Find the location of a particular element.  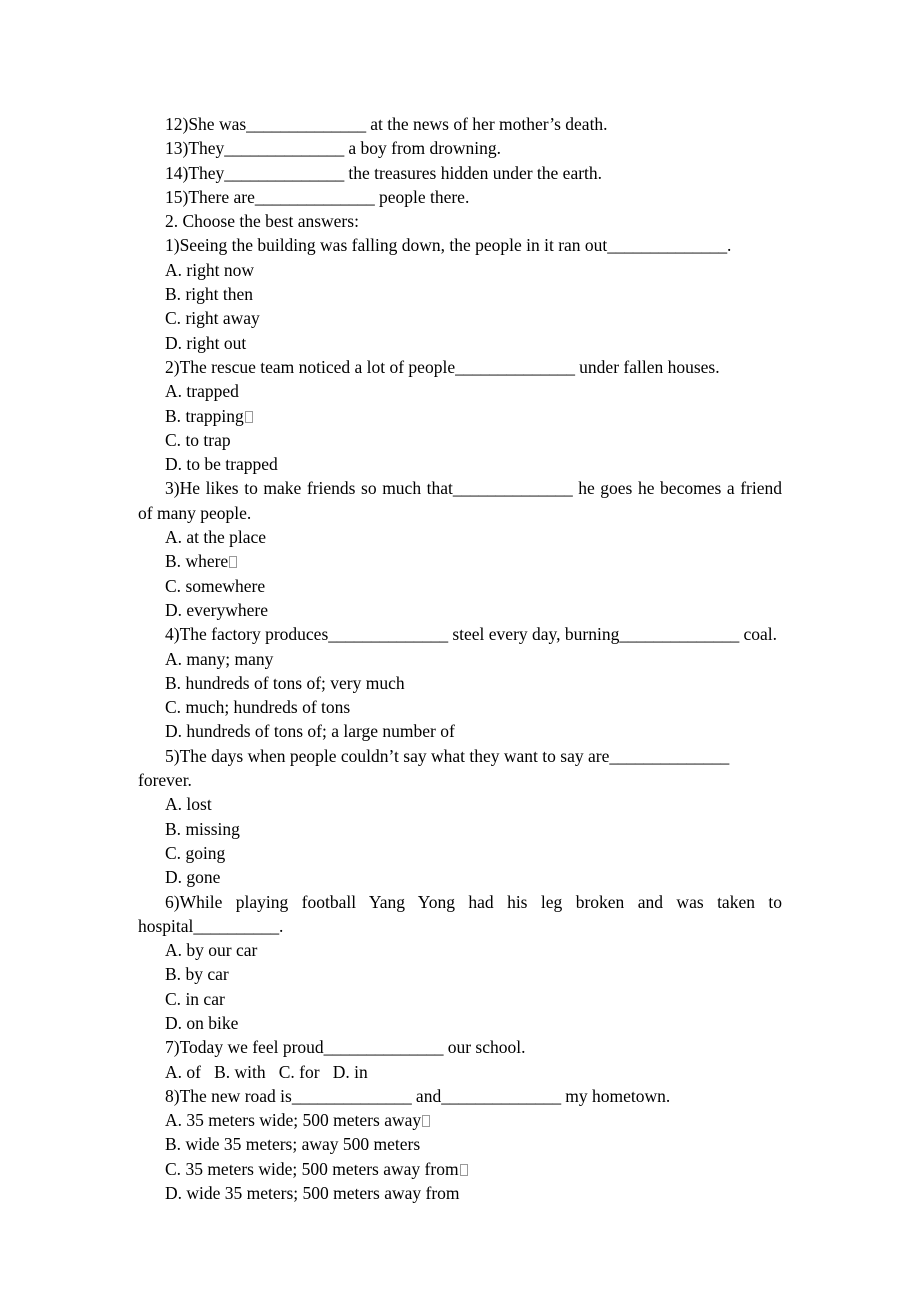

option-text: right out is located at coordinates (216, 342).